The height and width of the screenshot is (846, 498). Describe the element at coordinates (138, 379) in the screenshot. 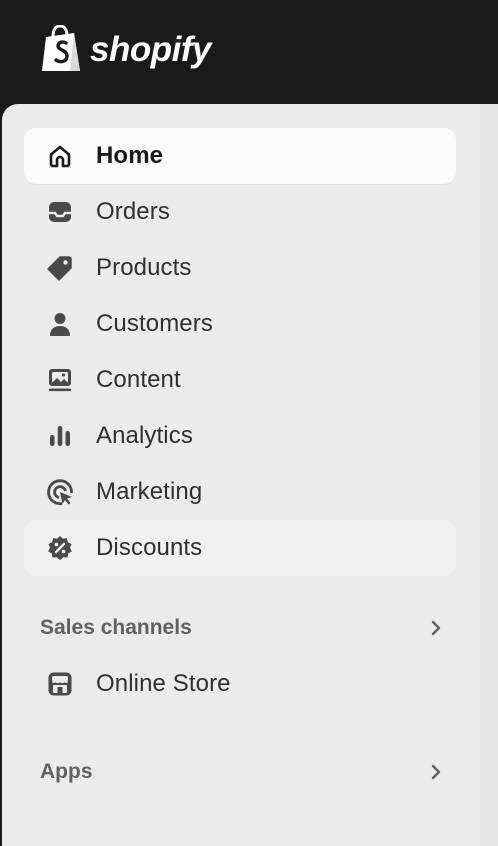

I see `nav-label-content: Content` at that location.